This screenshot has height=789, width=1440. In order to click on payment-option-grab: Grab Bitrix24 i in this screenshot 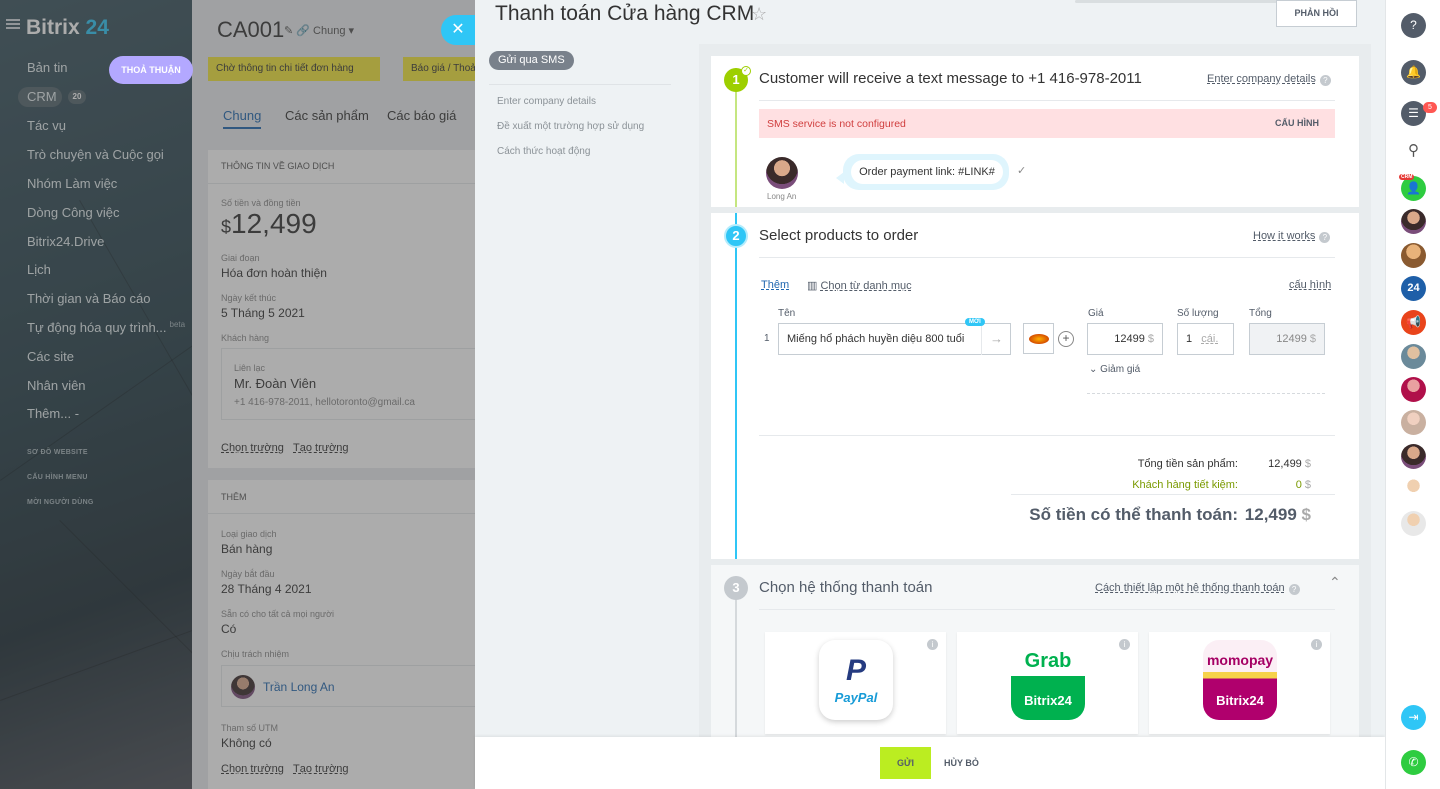, I will do `click(1047, 683)`.